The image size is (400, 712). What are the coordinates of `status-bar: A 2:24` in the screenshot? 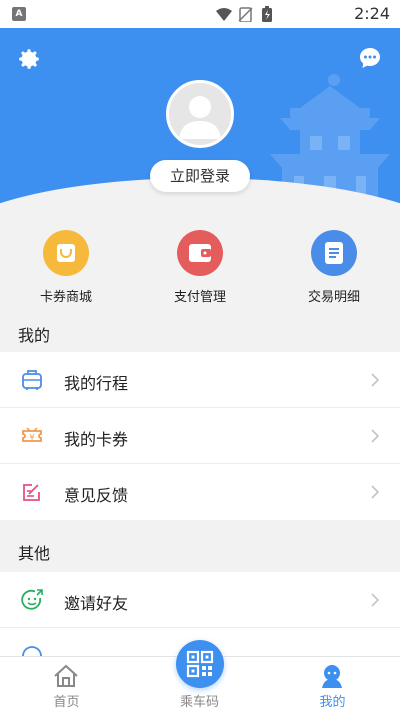 It's located at (200, 14).